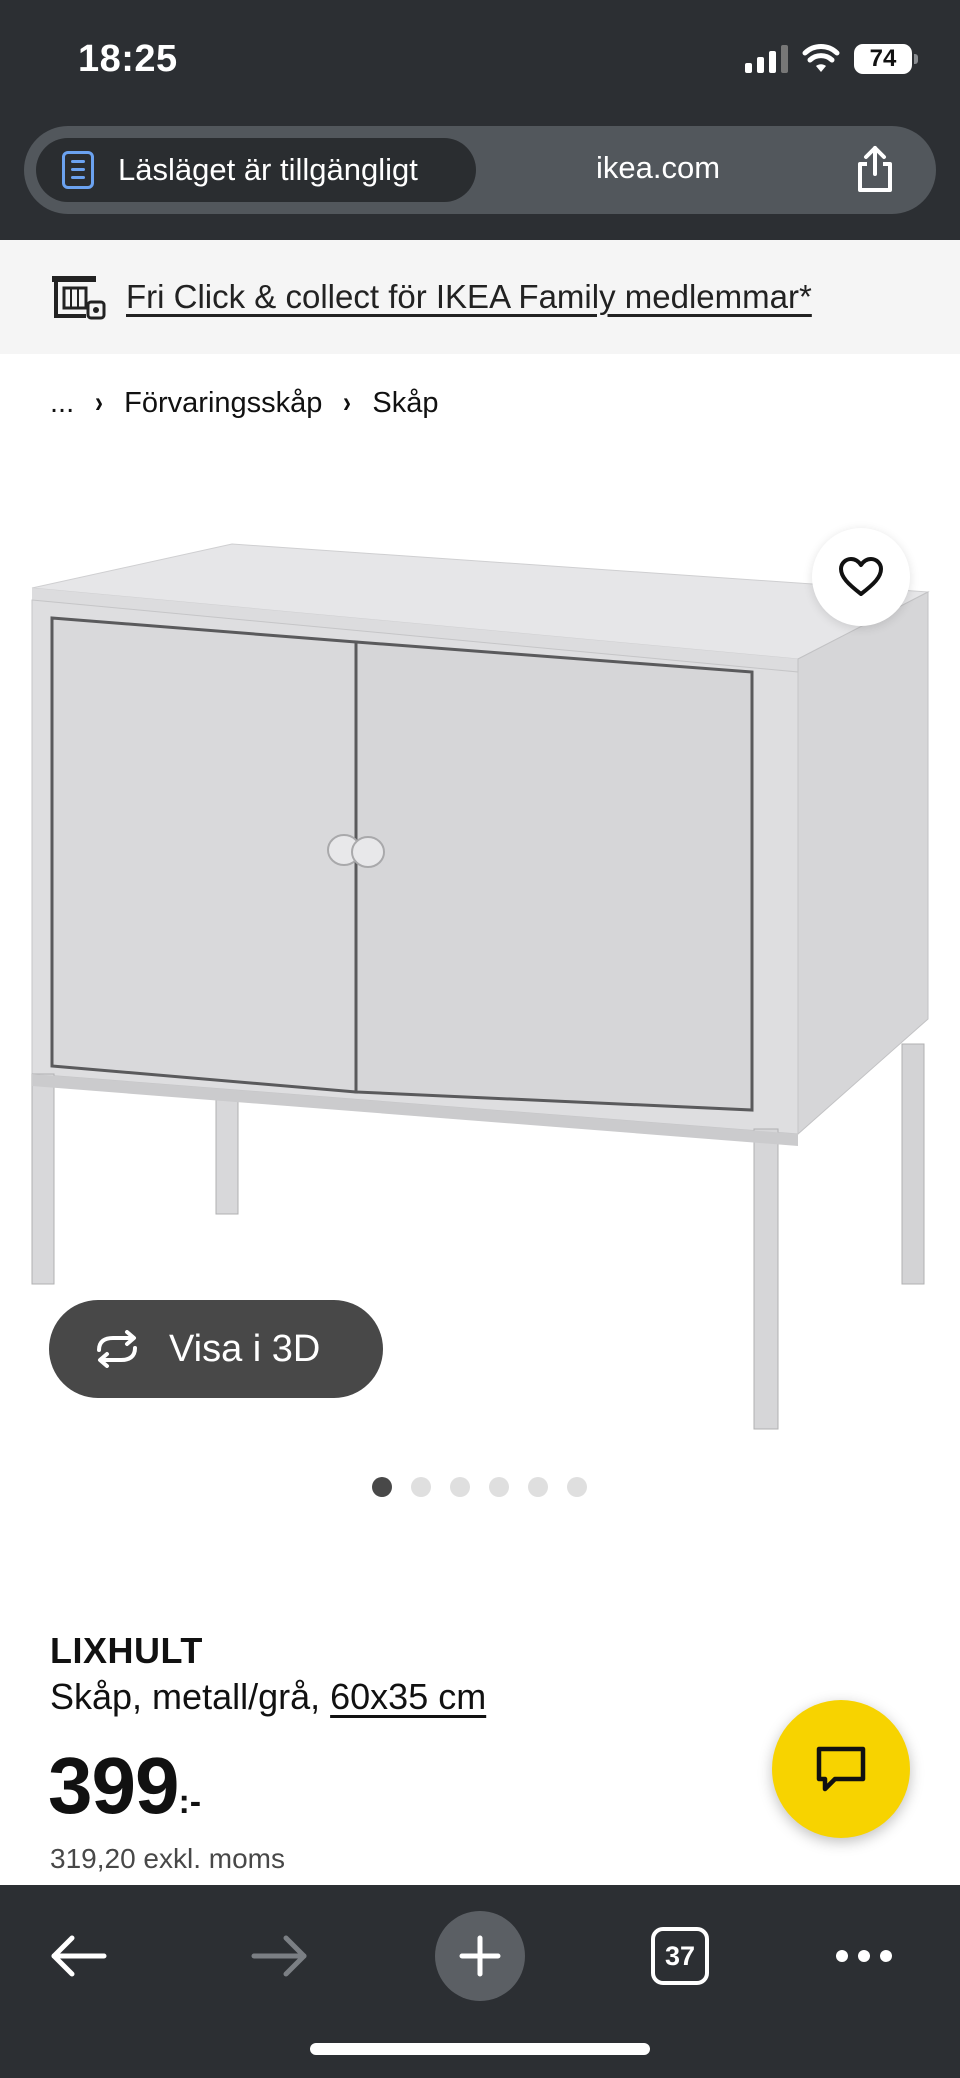 The image size is (960, 2078). What do you see at coordinates (223, 403) in the screenshot?
I see `breadcrumb-item-forvaringsskap: Förvaringsskåp` at bounding box center [223, 403].